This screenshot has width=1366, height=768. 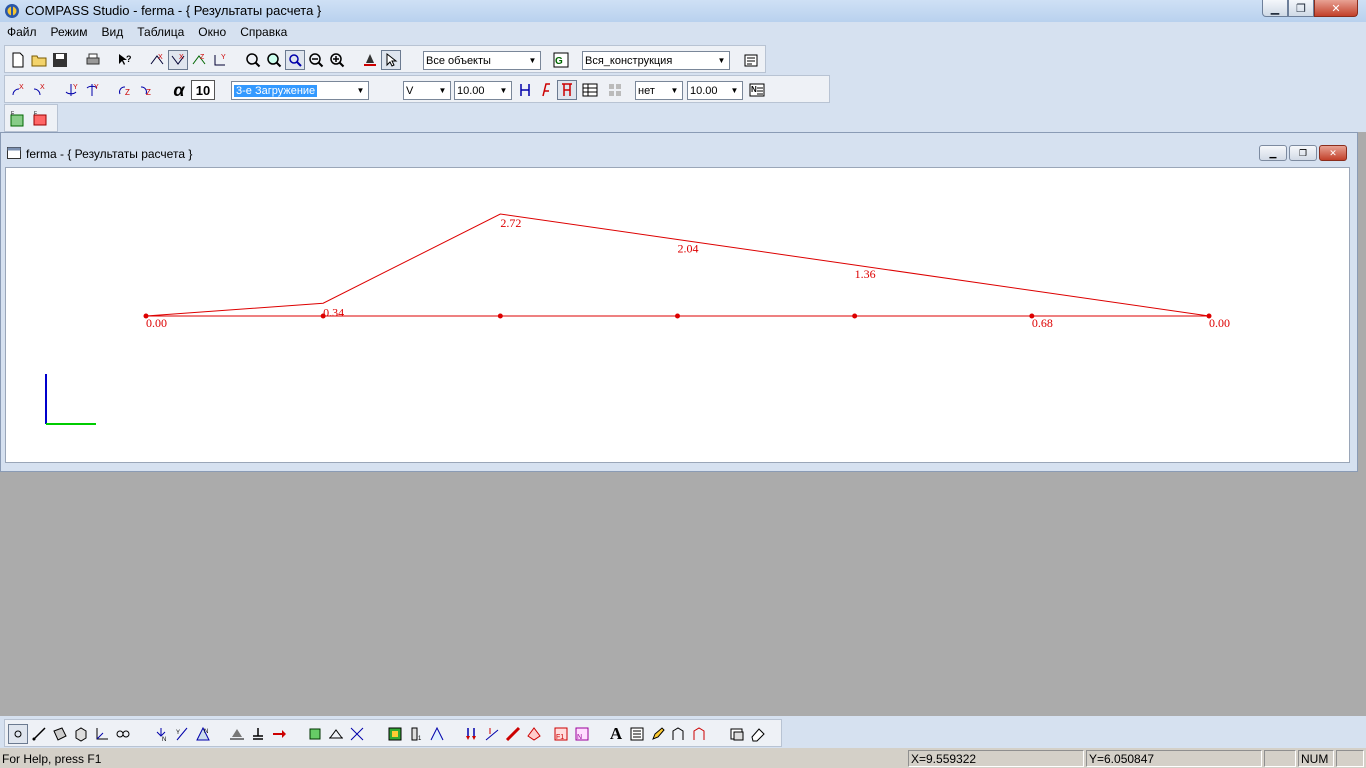 I want to click on export-results-button: E, so click(x=18, y=119).